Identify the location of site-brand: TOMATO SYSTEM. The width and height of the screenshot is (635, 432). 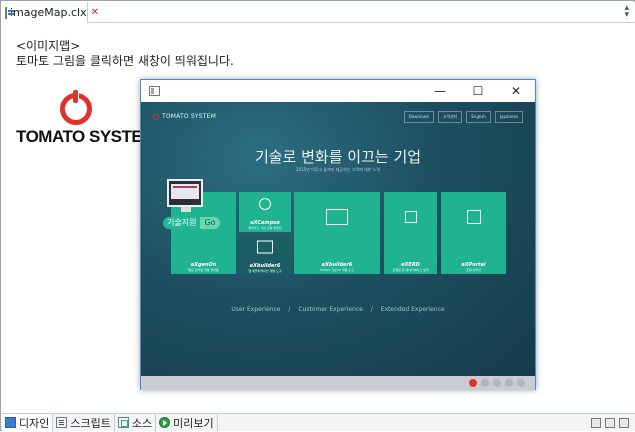
(184, 116).